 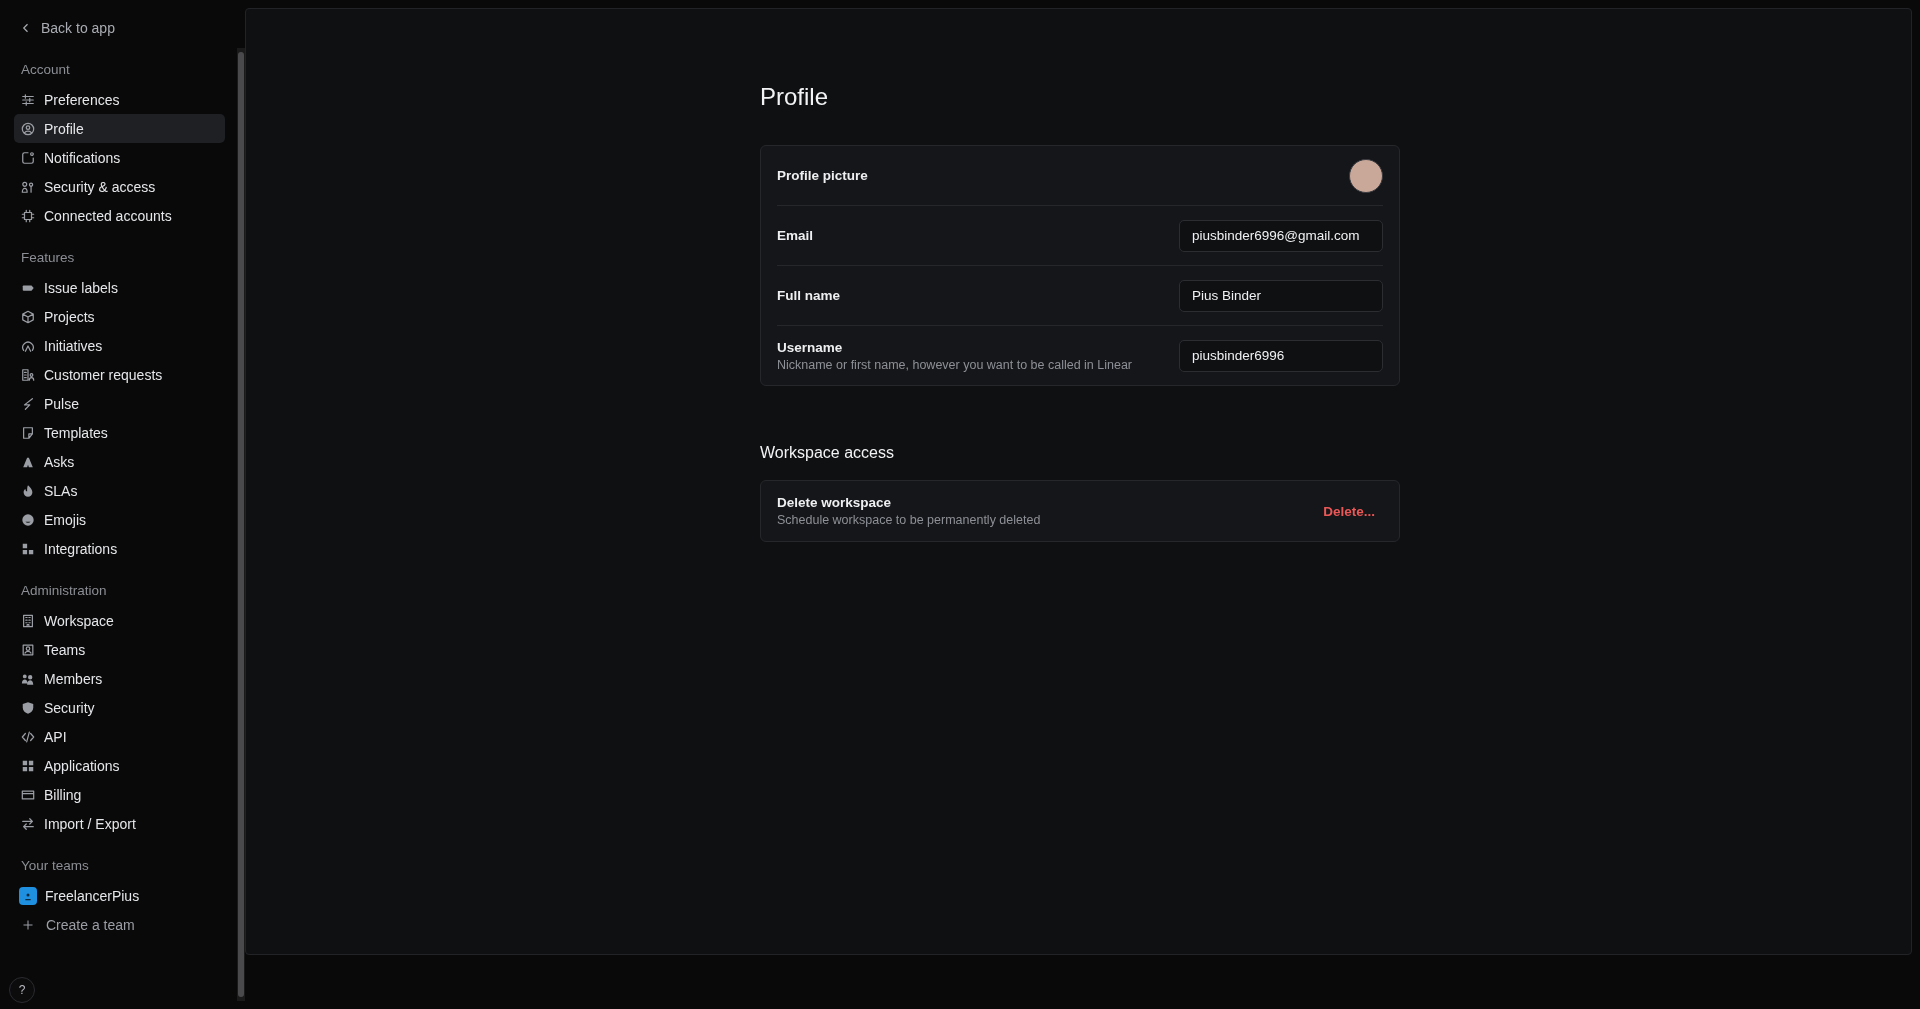 What do you see at coordinates (45, 70) in the screenshot?
I see `section-heading: Account` at bounding box center [45, 70].